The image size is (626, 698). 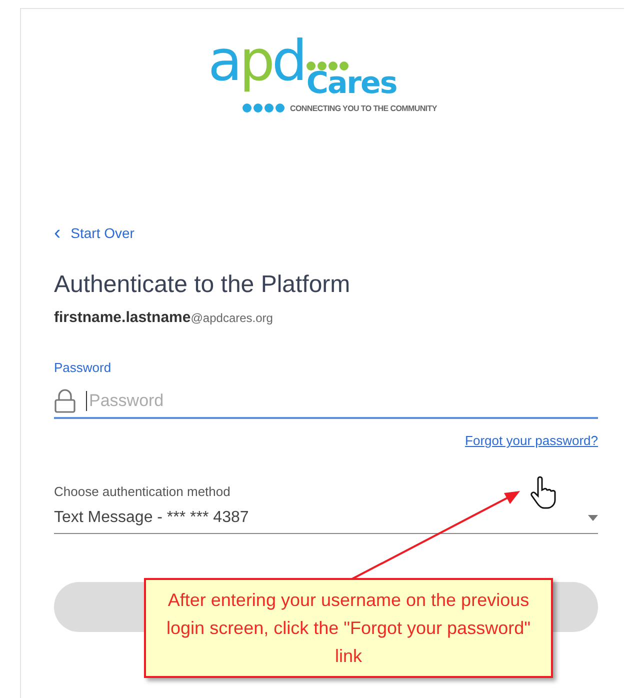 What do you see at coordinates (363, 108) in the screenshot?
I see `logo-tagline: CONNECTING YOU TO THE COMMUNITY` at bounding box center [363, 108].